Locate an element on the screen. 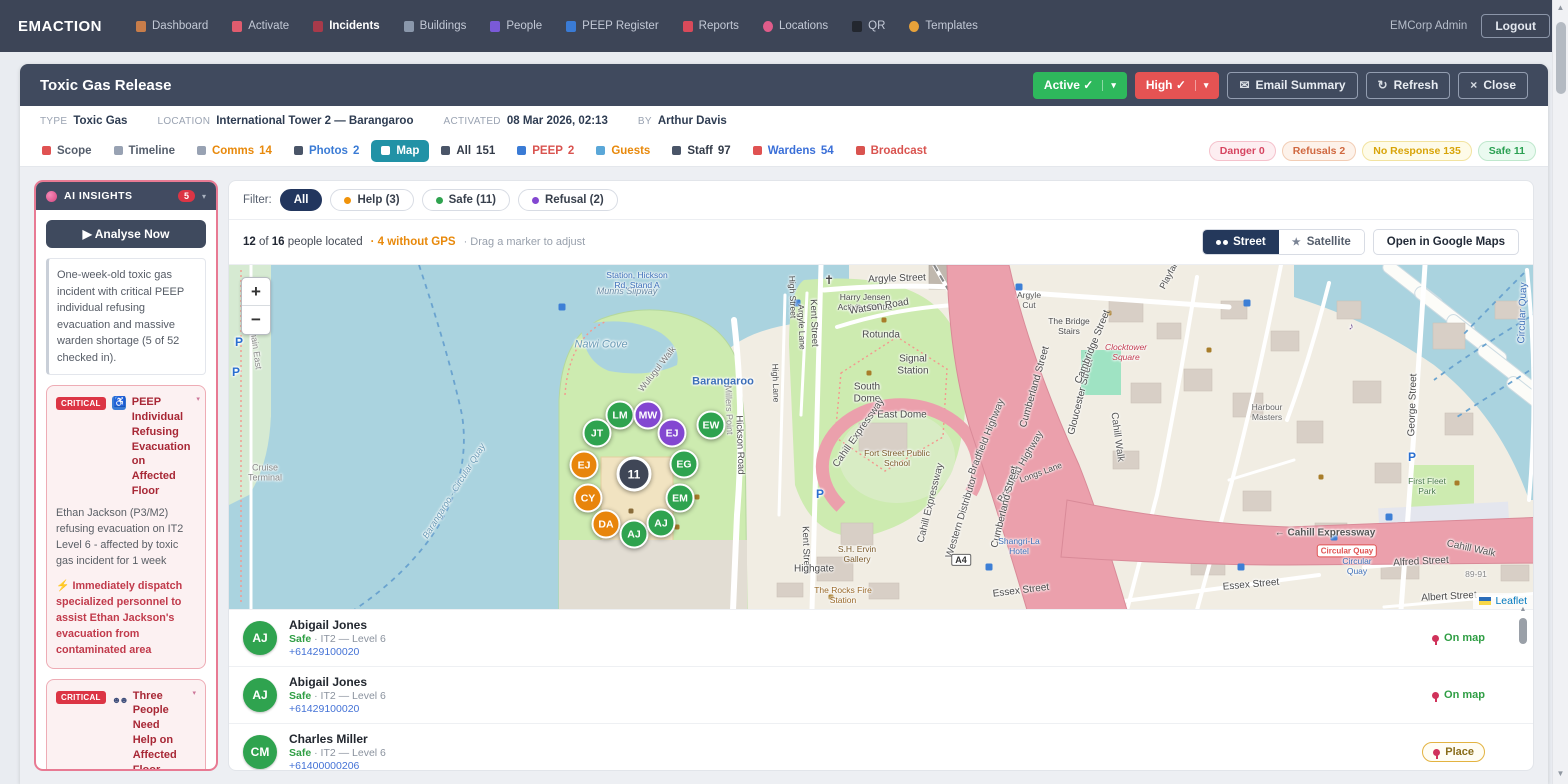 This screenshot has width=1568, height=784. nav-item-locations: Locations is located at coordinates (795, 26).